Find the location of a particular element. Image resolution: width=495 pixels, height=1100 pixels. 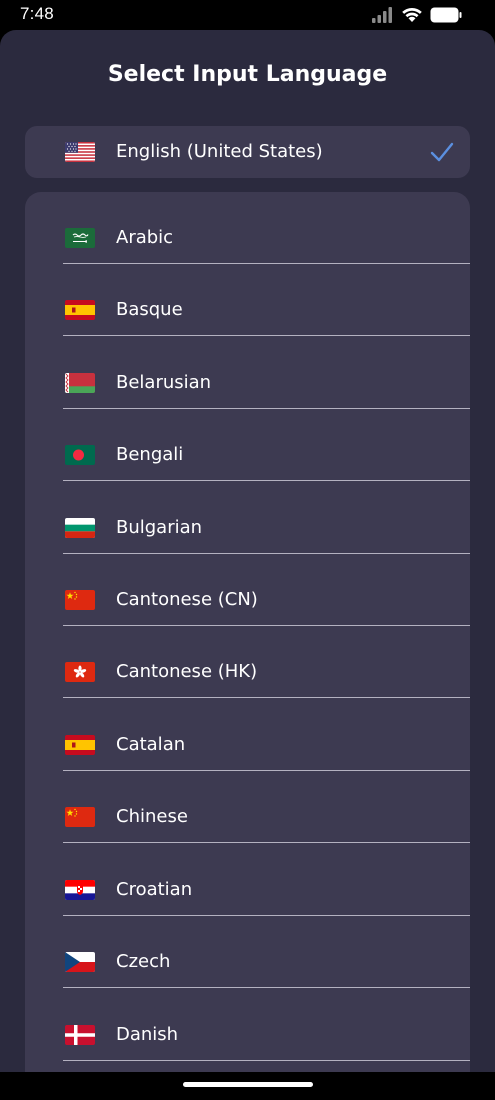

home-indicator is located at coordinates (248, 1084).